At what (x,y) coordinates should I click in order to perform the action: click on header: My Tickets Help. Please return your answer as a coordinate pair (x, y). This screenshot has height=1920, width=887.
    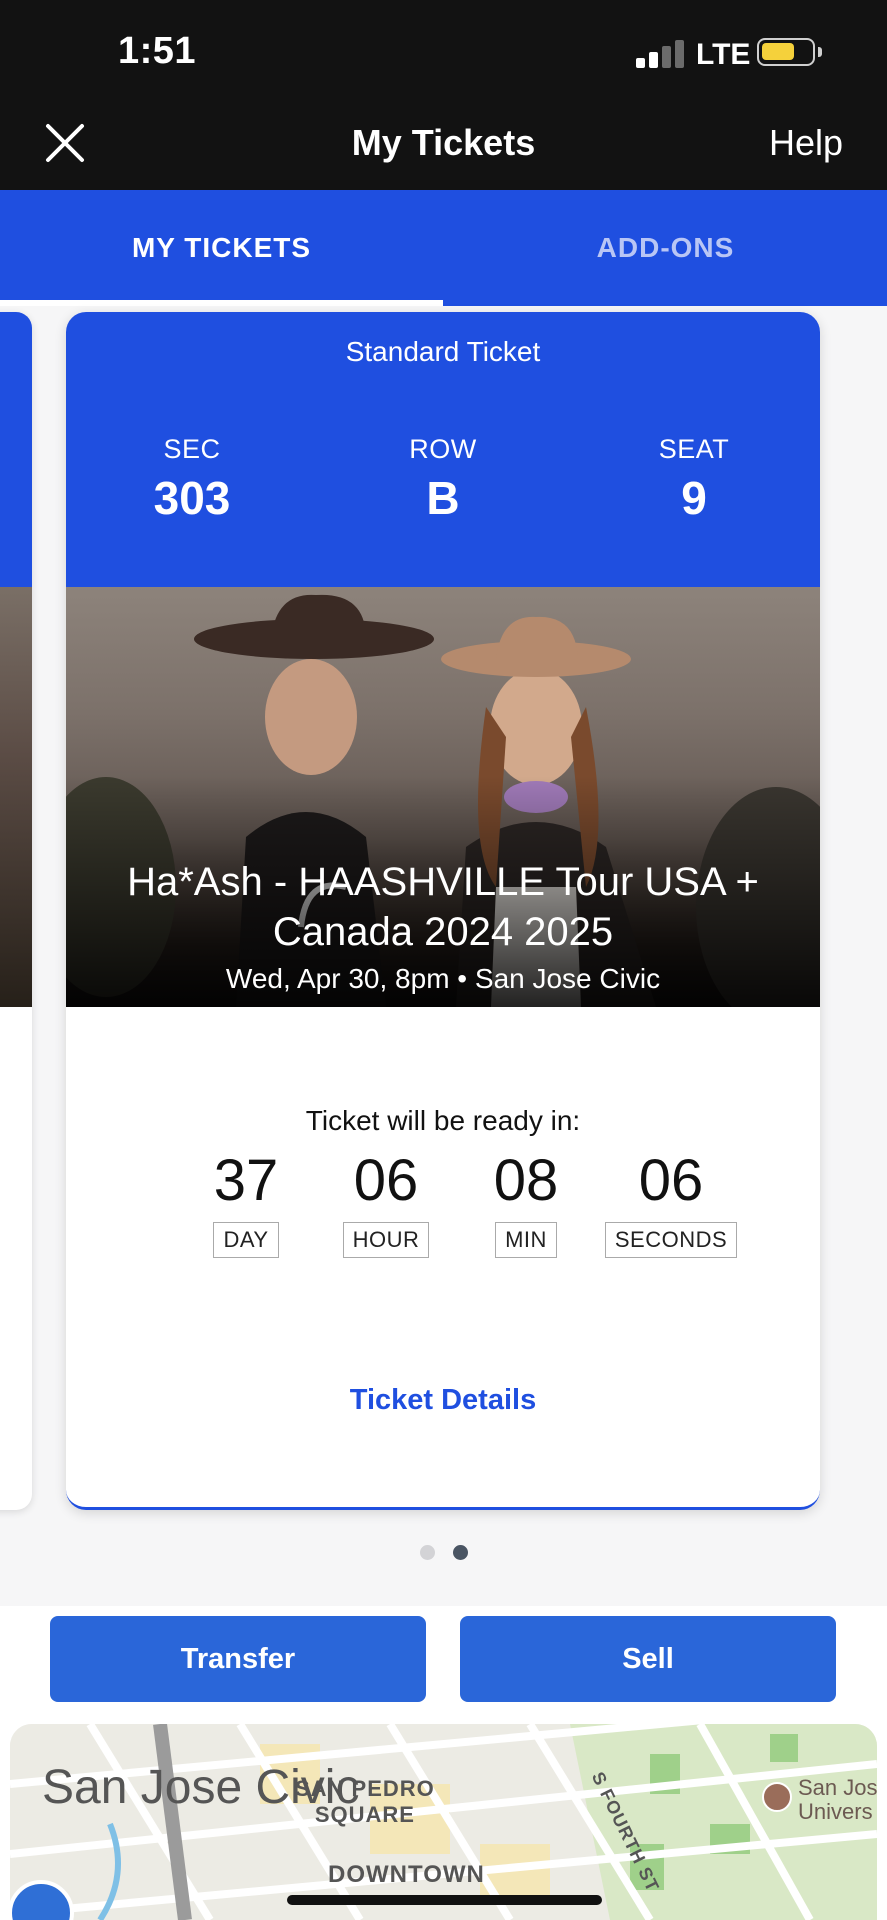
    Looking at the image, I should click on (443, 145).